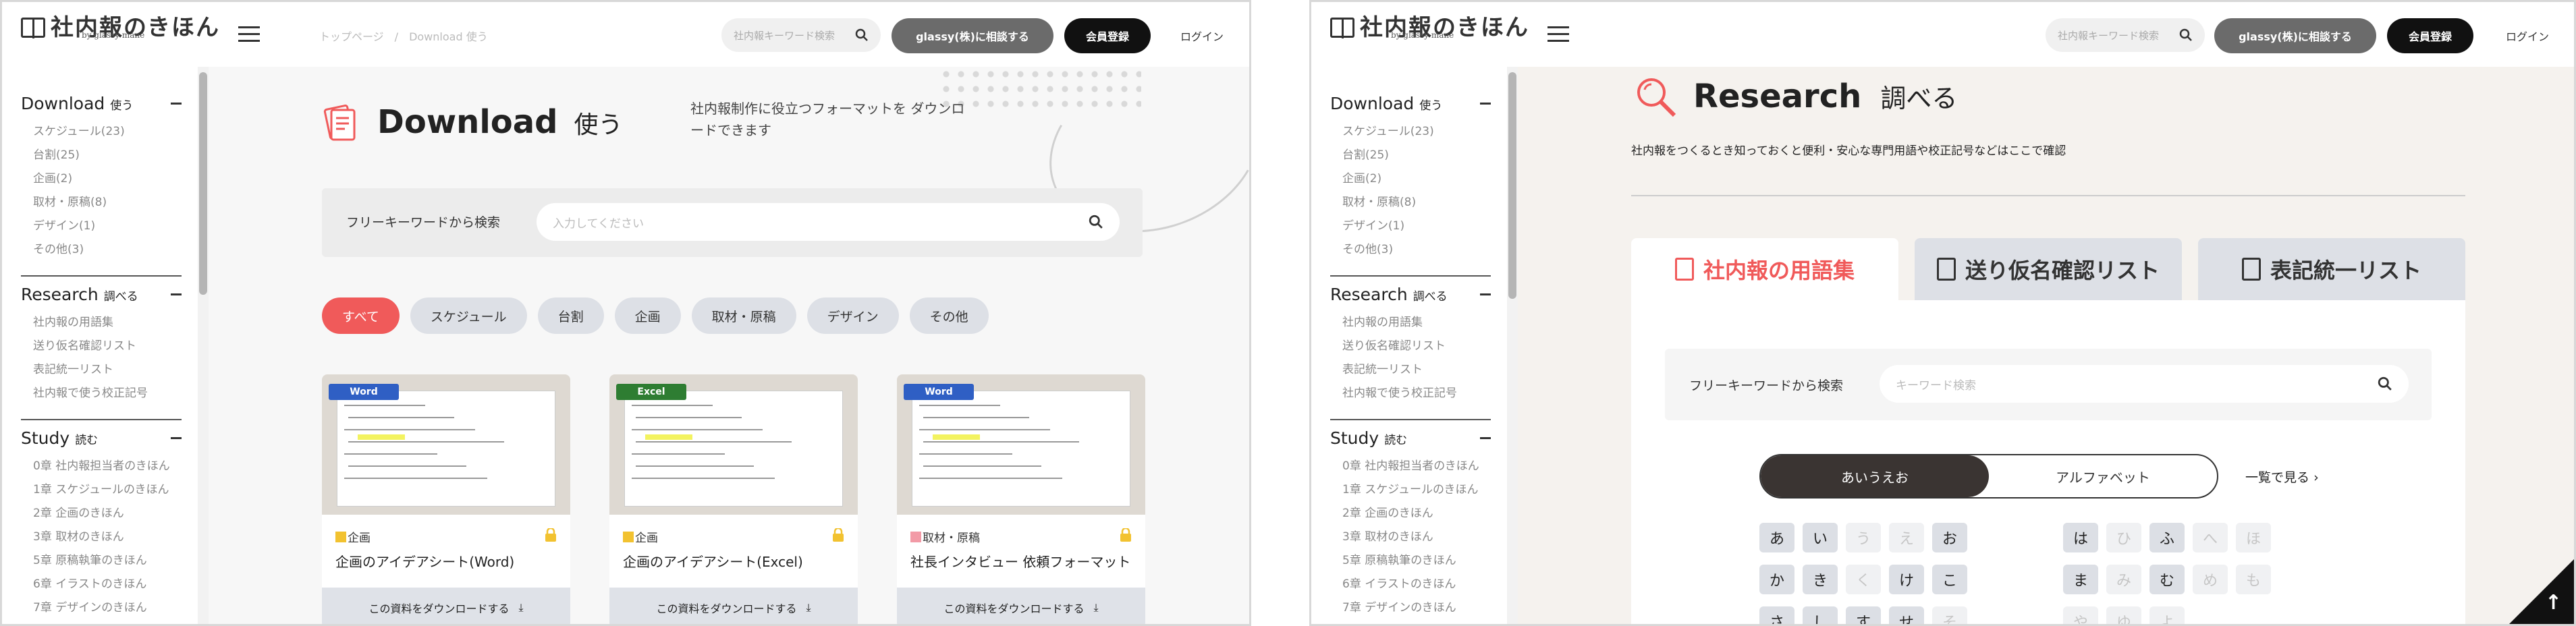 The height and width of the screenshot is (626, 2576). What do you see at coordinates (1411, 294) in the screenshot?
I see `sidebar-section-research: Research 調べる` at bounding box center [1411, 294].